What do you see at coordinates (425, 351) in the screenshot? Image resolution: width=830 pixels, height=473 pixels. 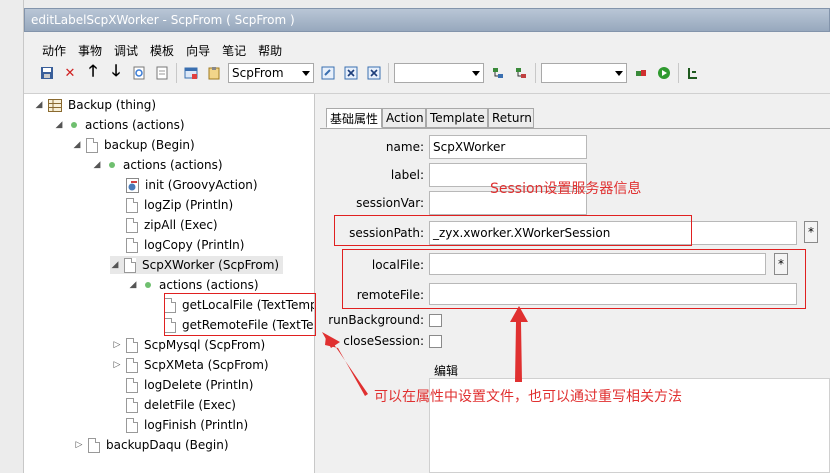 I see `annotation-arrows` at bounding box center [425, 351].